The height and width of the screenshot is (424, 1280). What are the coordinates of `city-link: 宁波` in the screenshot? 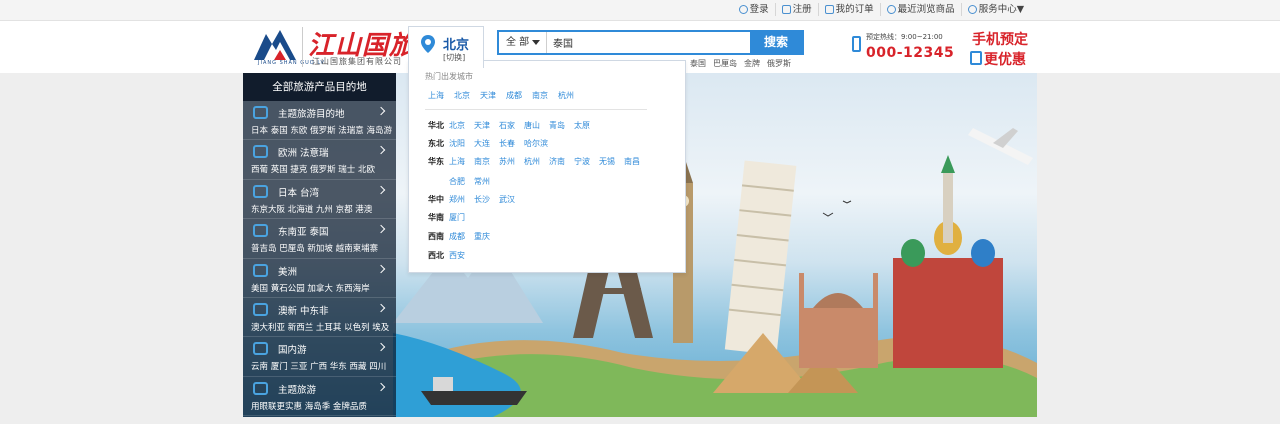 It's located at (582, 161).